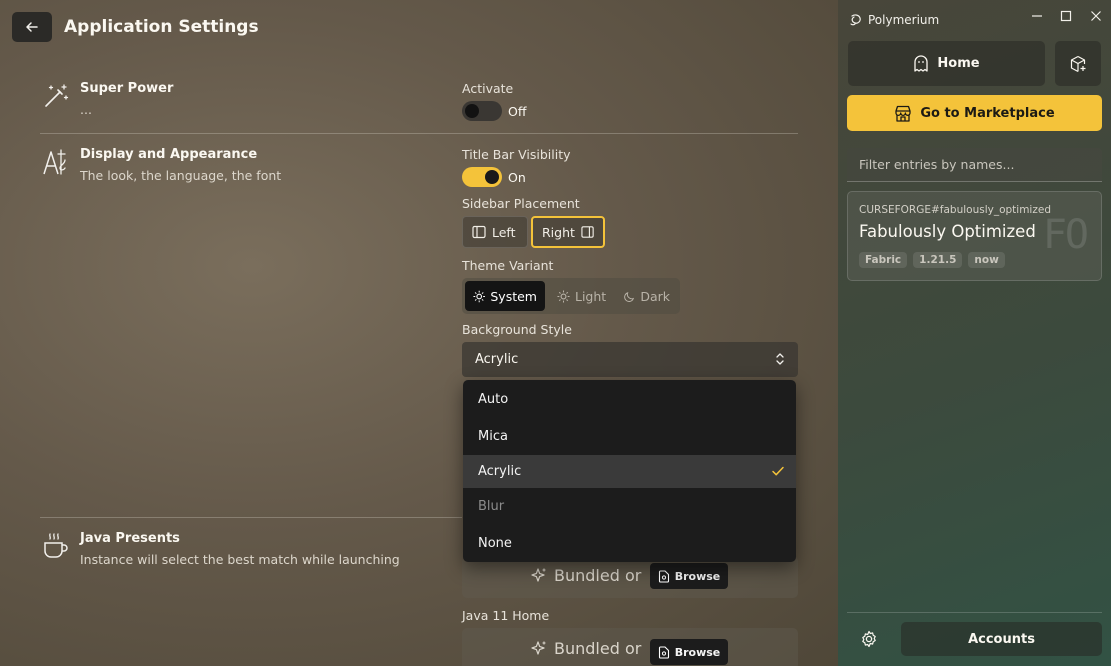 This screenshot has width=1111, height=666. Describe the element at coordinates (987, 113) in the screenshot. I see `marketplace-label: Go to Marketplace` at that location.